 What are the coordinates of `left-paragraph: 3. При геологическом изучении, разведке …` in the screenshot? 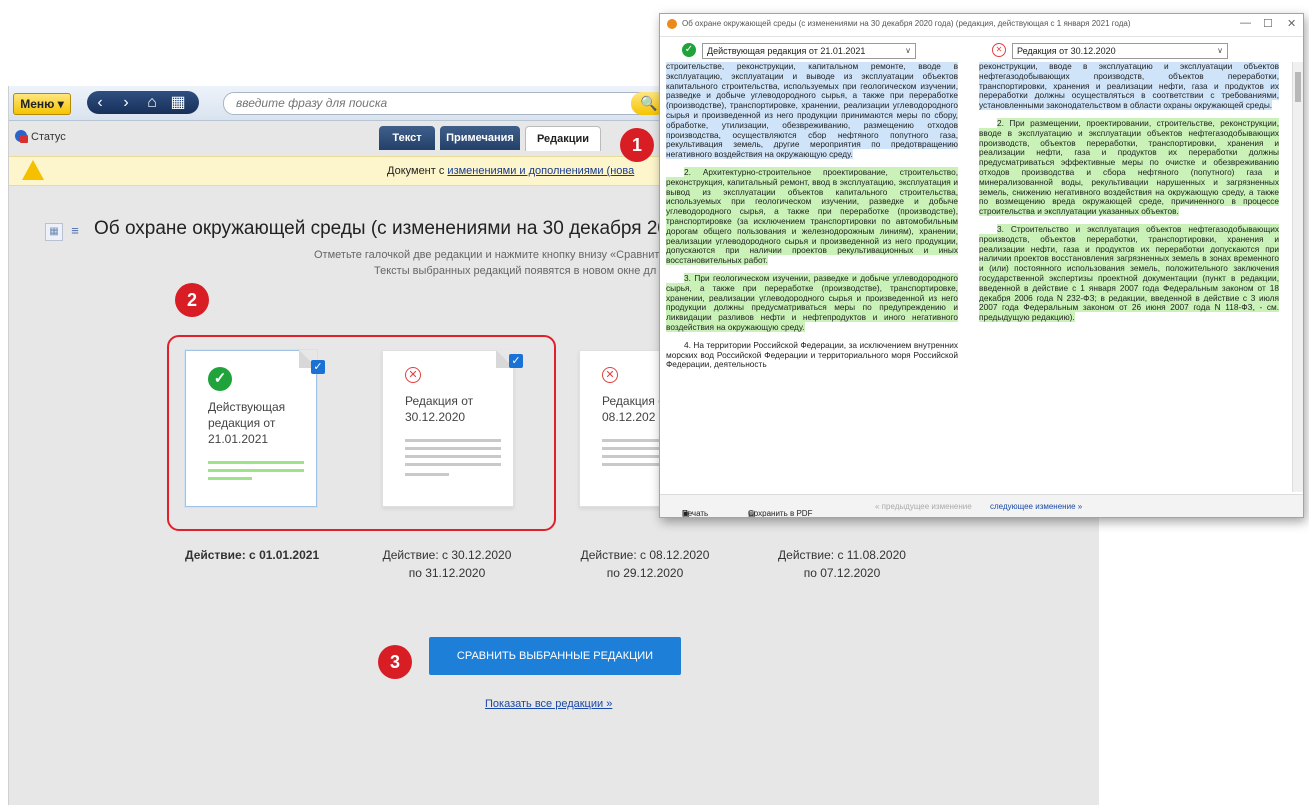 It's located at (812, 302).